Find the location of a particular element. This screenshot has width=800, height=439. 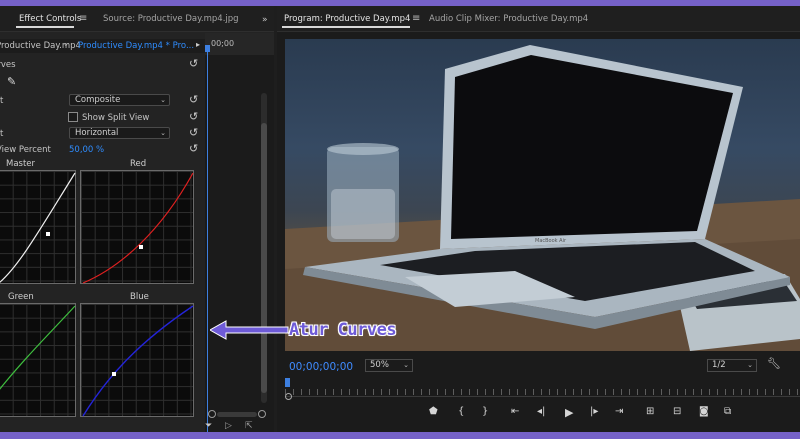

playback-resolution-dropdown: 1/2 ⌄ is located at coordinates (732, 365).